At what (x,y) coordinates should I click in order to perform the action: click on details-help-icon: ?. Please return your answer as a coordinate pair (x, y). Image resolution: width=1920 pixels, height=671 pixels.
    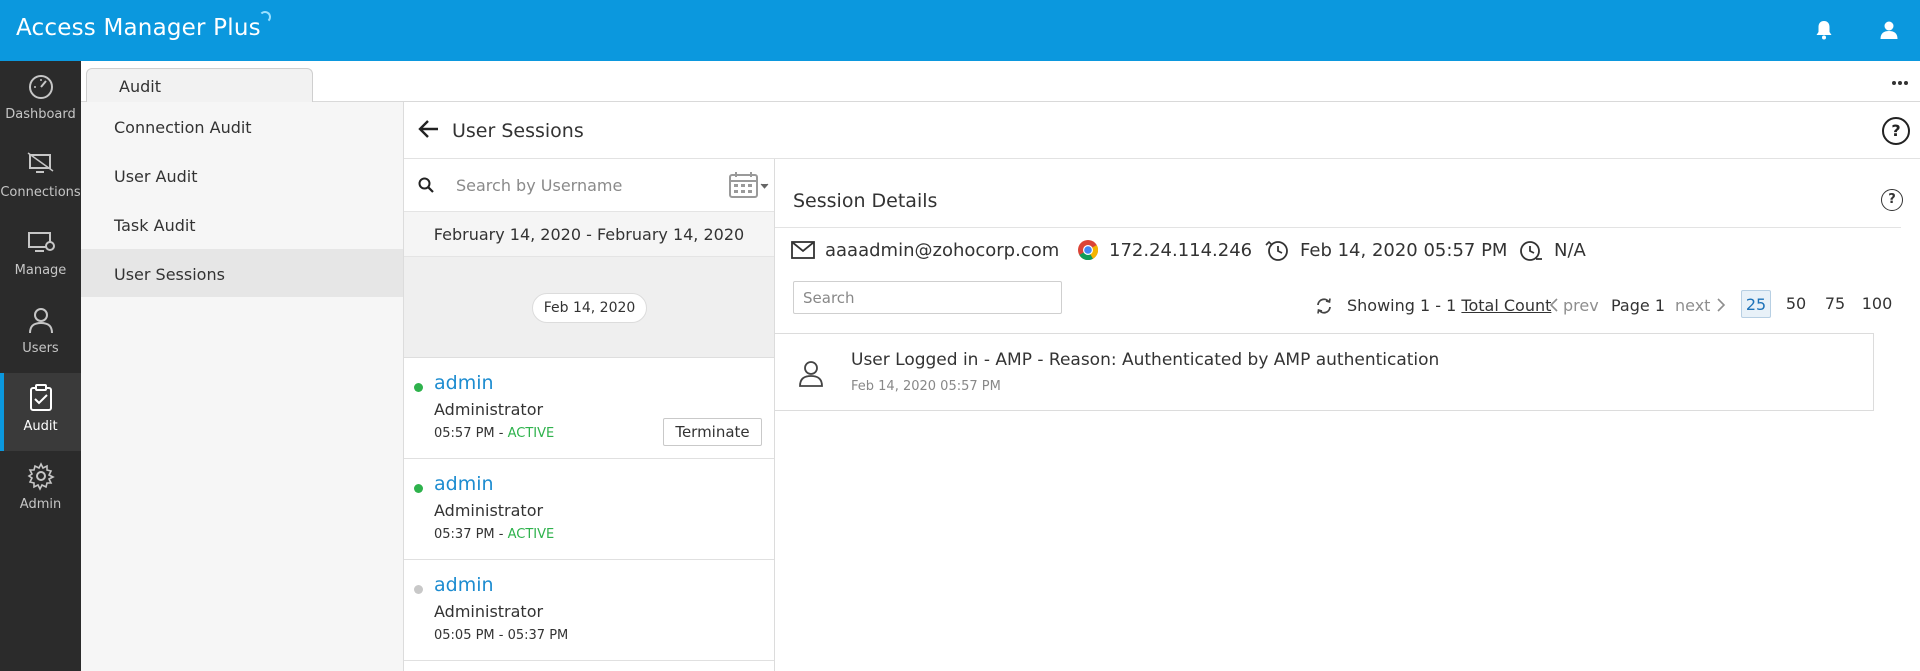
    Looking at the image, I should click on (1892, 200).